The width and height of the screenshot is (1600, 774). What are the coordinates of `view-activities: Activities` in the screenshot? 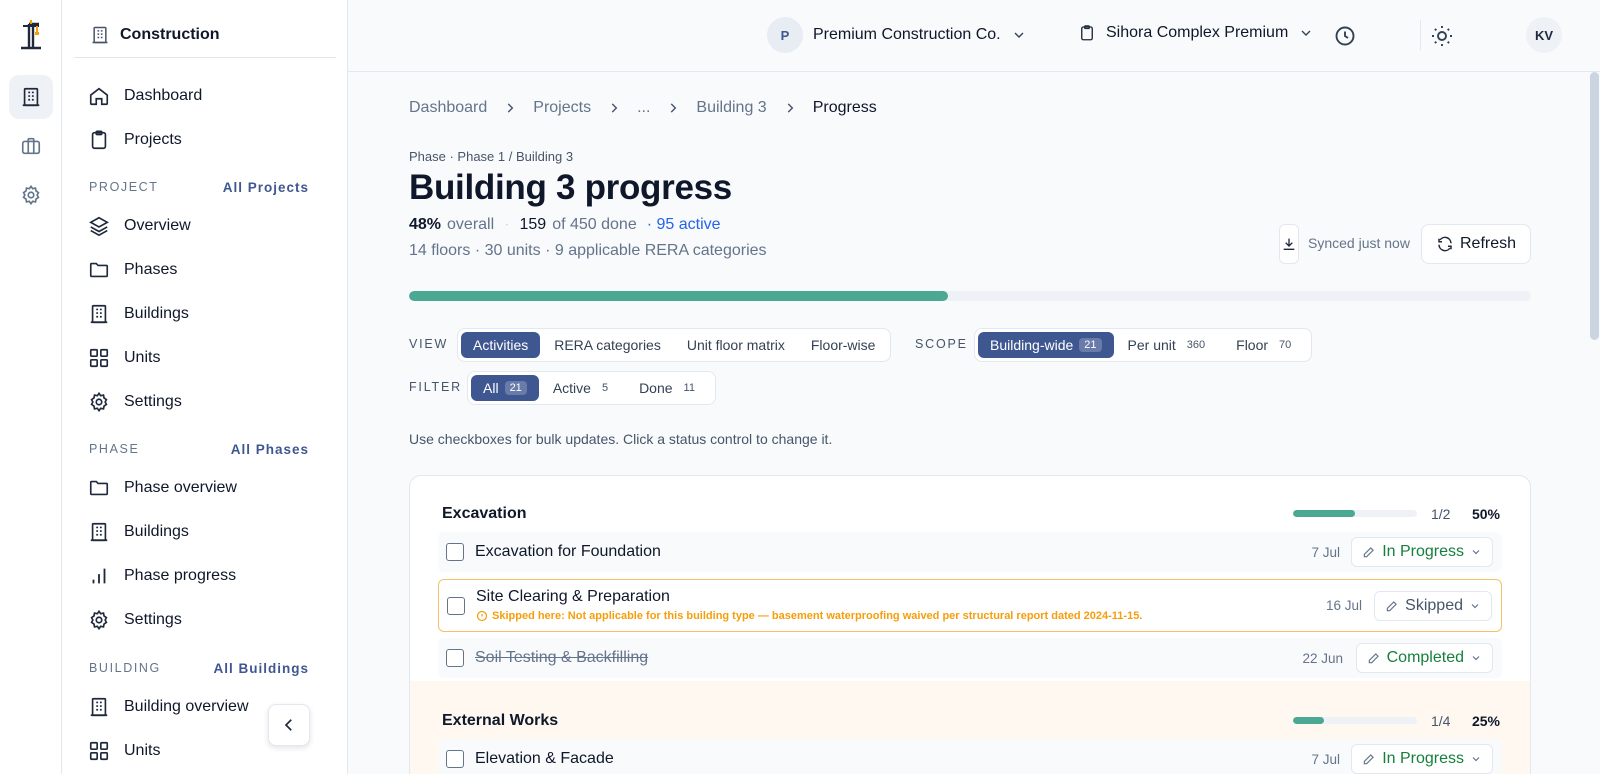 It's located at (501, 345).